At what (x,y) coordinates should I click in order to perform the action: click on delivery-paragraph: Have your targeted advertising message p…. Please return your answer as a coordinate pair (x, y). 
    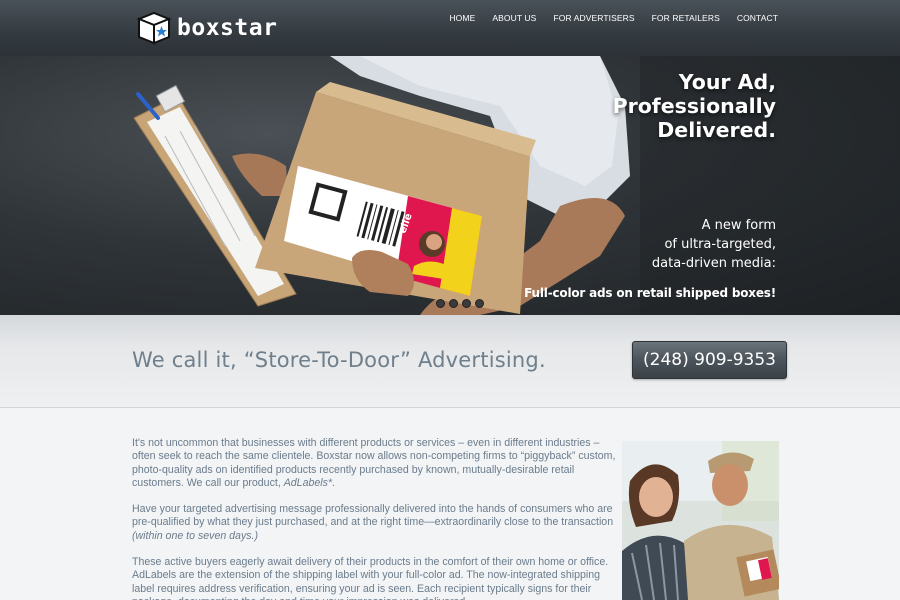
    Looking at the image, I should click on (373, 522).